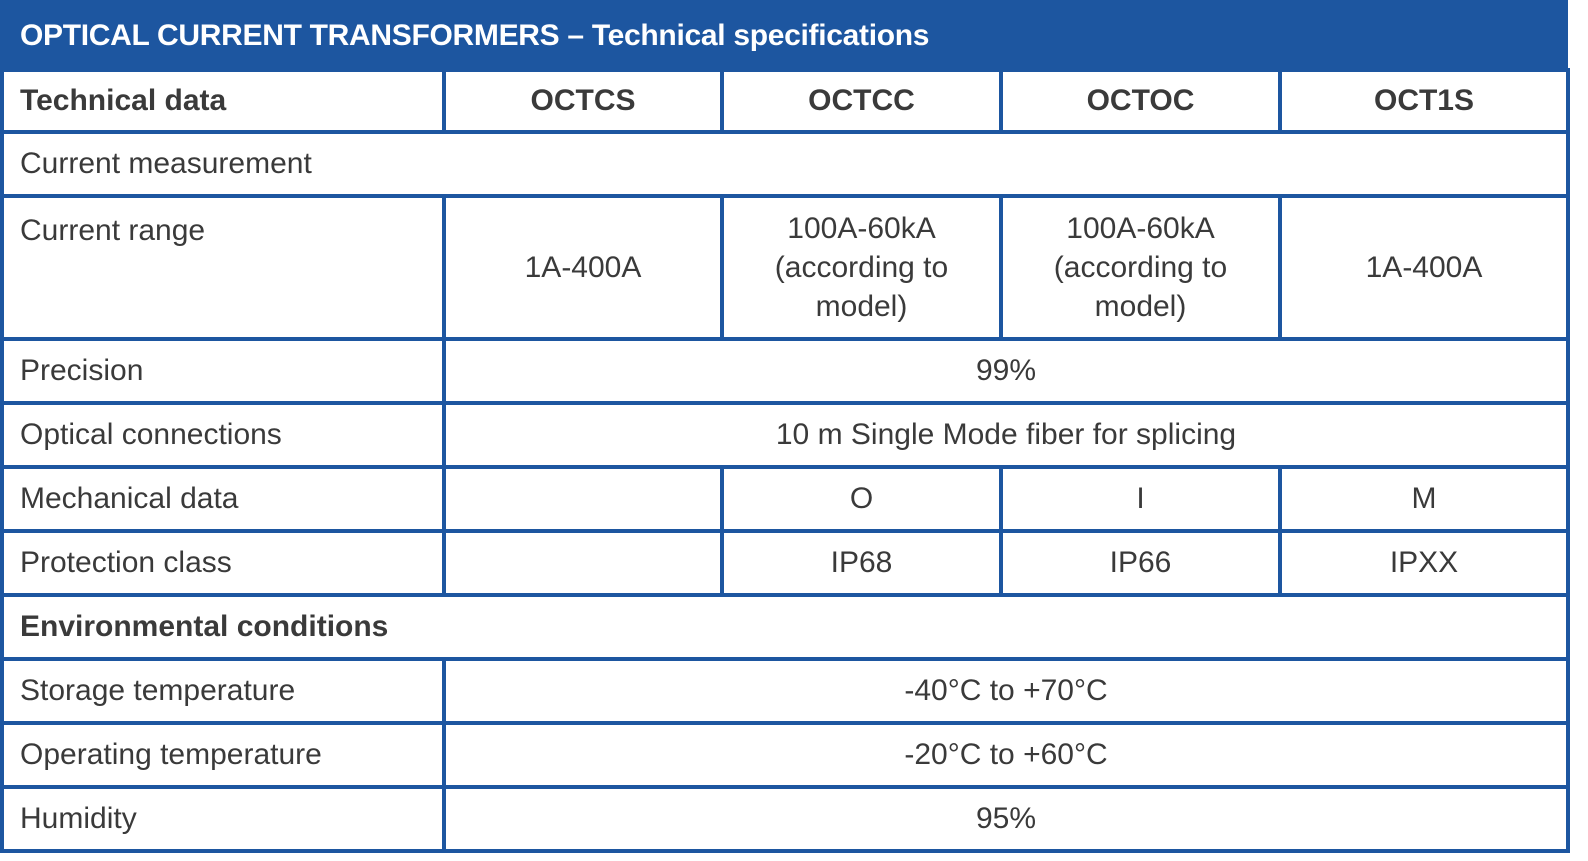 This screenshot has width=1588, height=861. I want to click on cell-current-range-octcc-text: 100A-60kA (according to model), so click(861, 267).